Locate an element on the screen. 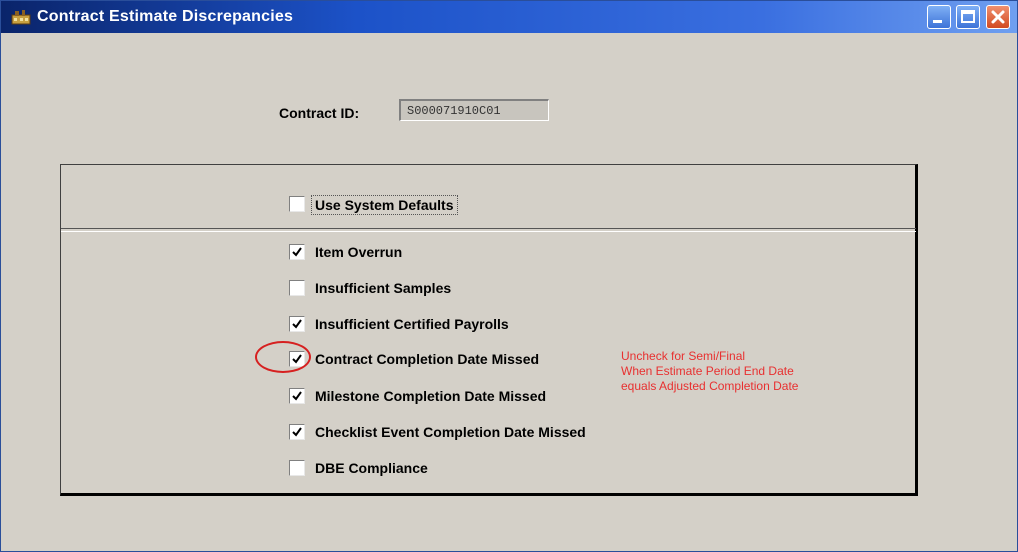 The width and height of the screenshot is (1018, 552). insufficient-samples-label: Insufficient Samples is located at coordinates (383, 288).